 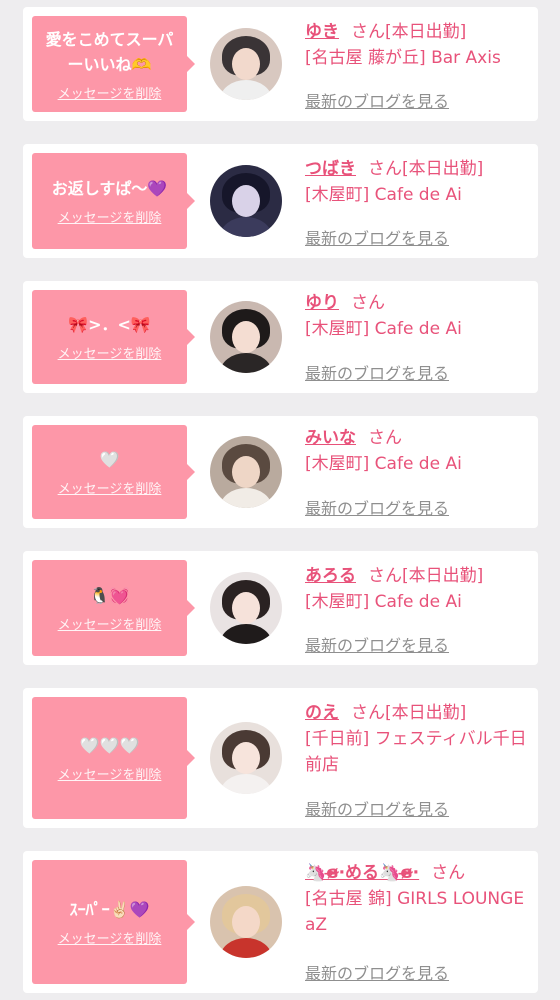 What do you see at coordinates (109, 188) in the screenshot?
I see `message-text: お返しすぱ〜💜` at bounding box center [109, 188].